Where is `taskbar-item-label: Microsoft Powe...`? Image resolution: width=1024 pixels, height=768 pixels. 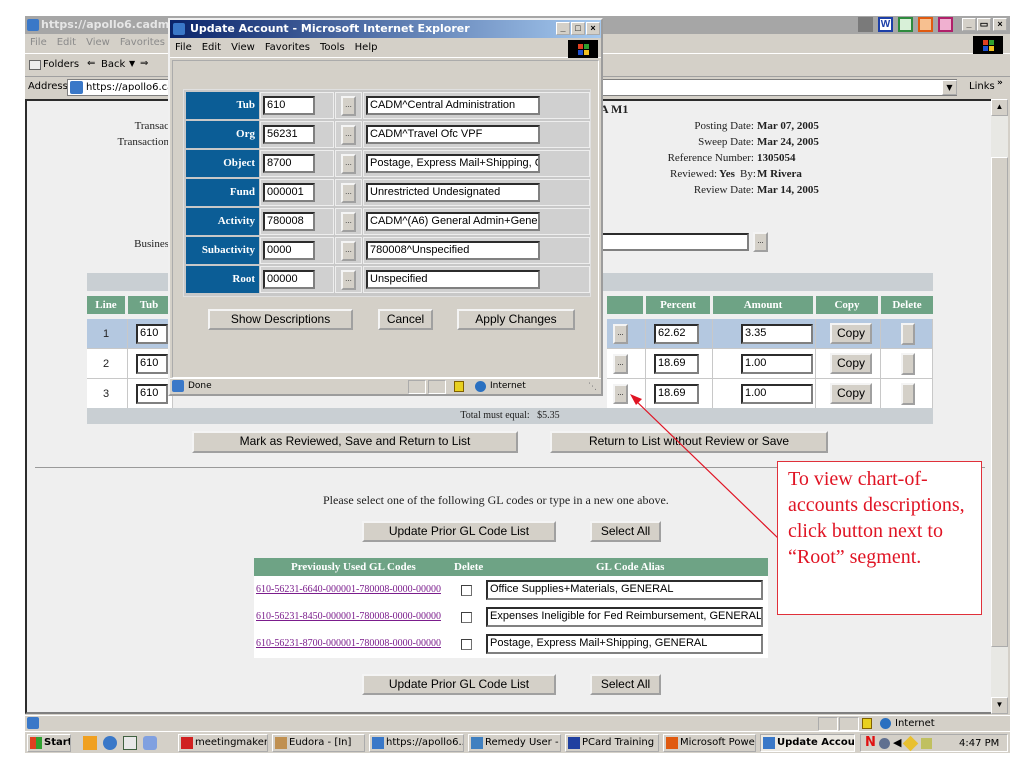
taskbar-item-label: Microsoft Powe... is located at coordinates (718, 742).